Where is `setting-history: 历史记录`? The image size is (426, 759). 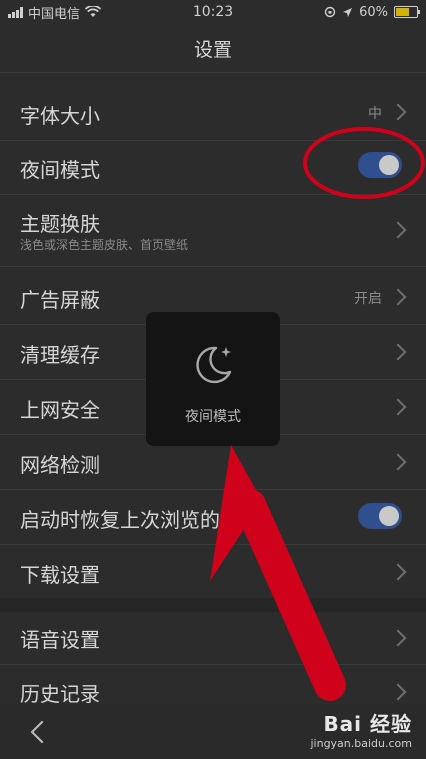
setting-history: 历史记录 is located at coordinates (213, 685).